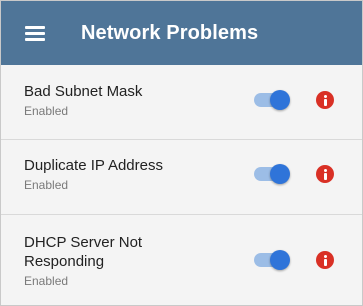  I want to click on list-item-title: Bad Subnet Mask, so click(83, 91).